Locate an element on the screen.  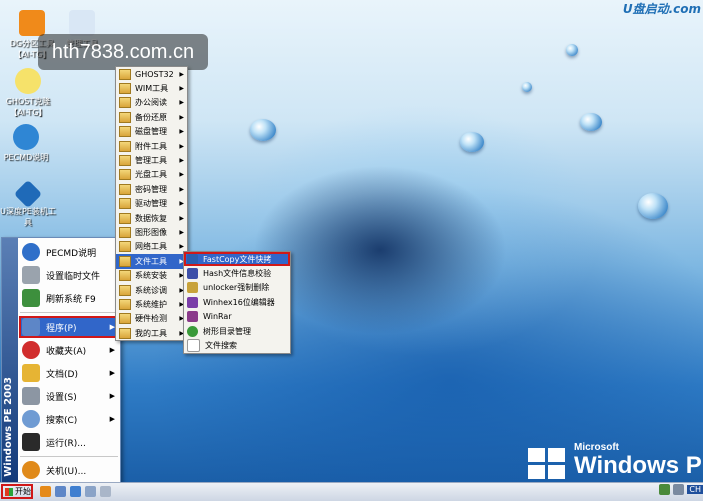
tool-item-label: FastCopy文件快拷 is located at coordinates (237, 259).